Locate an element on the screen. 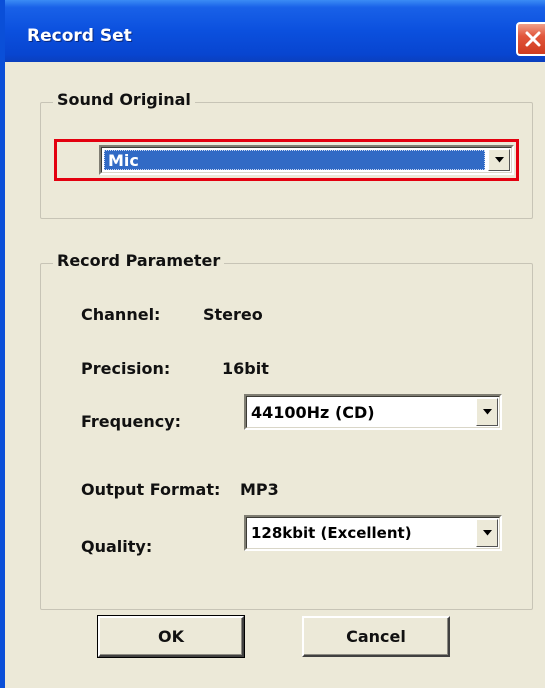  record-parameter-legend: Record Parameter is located at coordinates (139, 260).